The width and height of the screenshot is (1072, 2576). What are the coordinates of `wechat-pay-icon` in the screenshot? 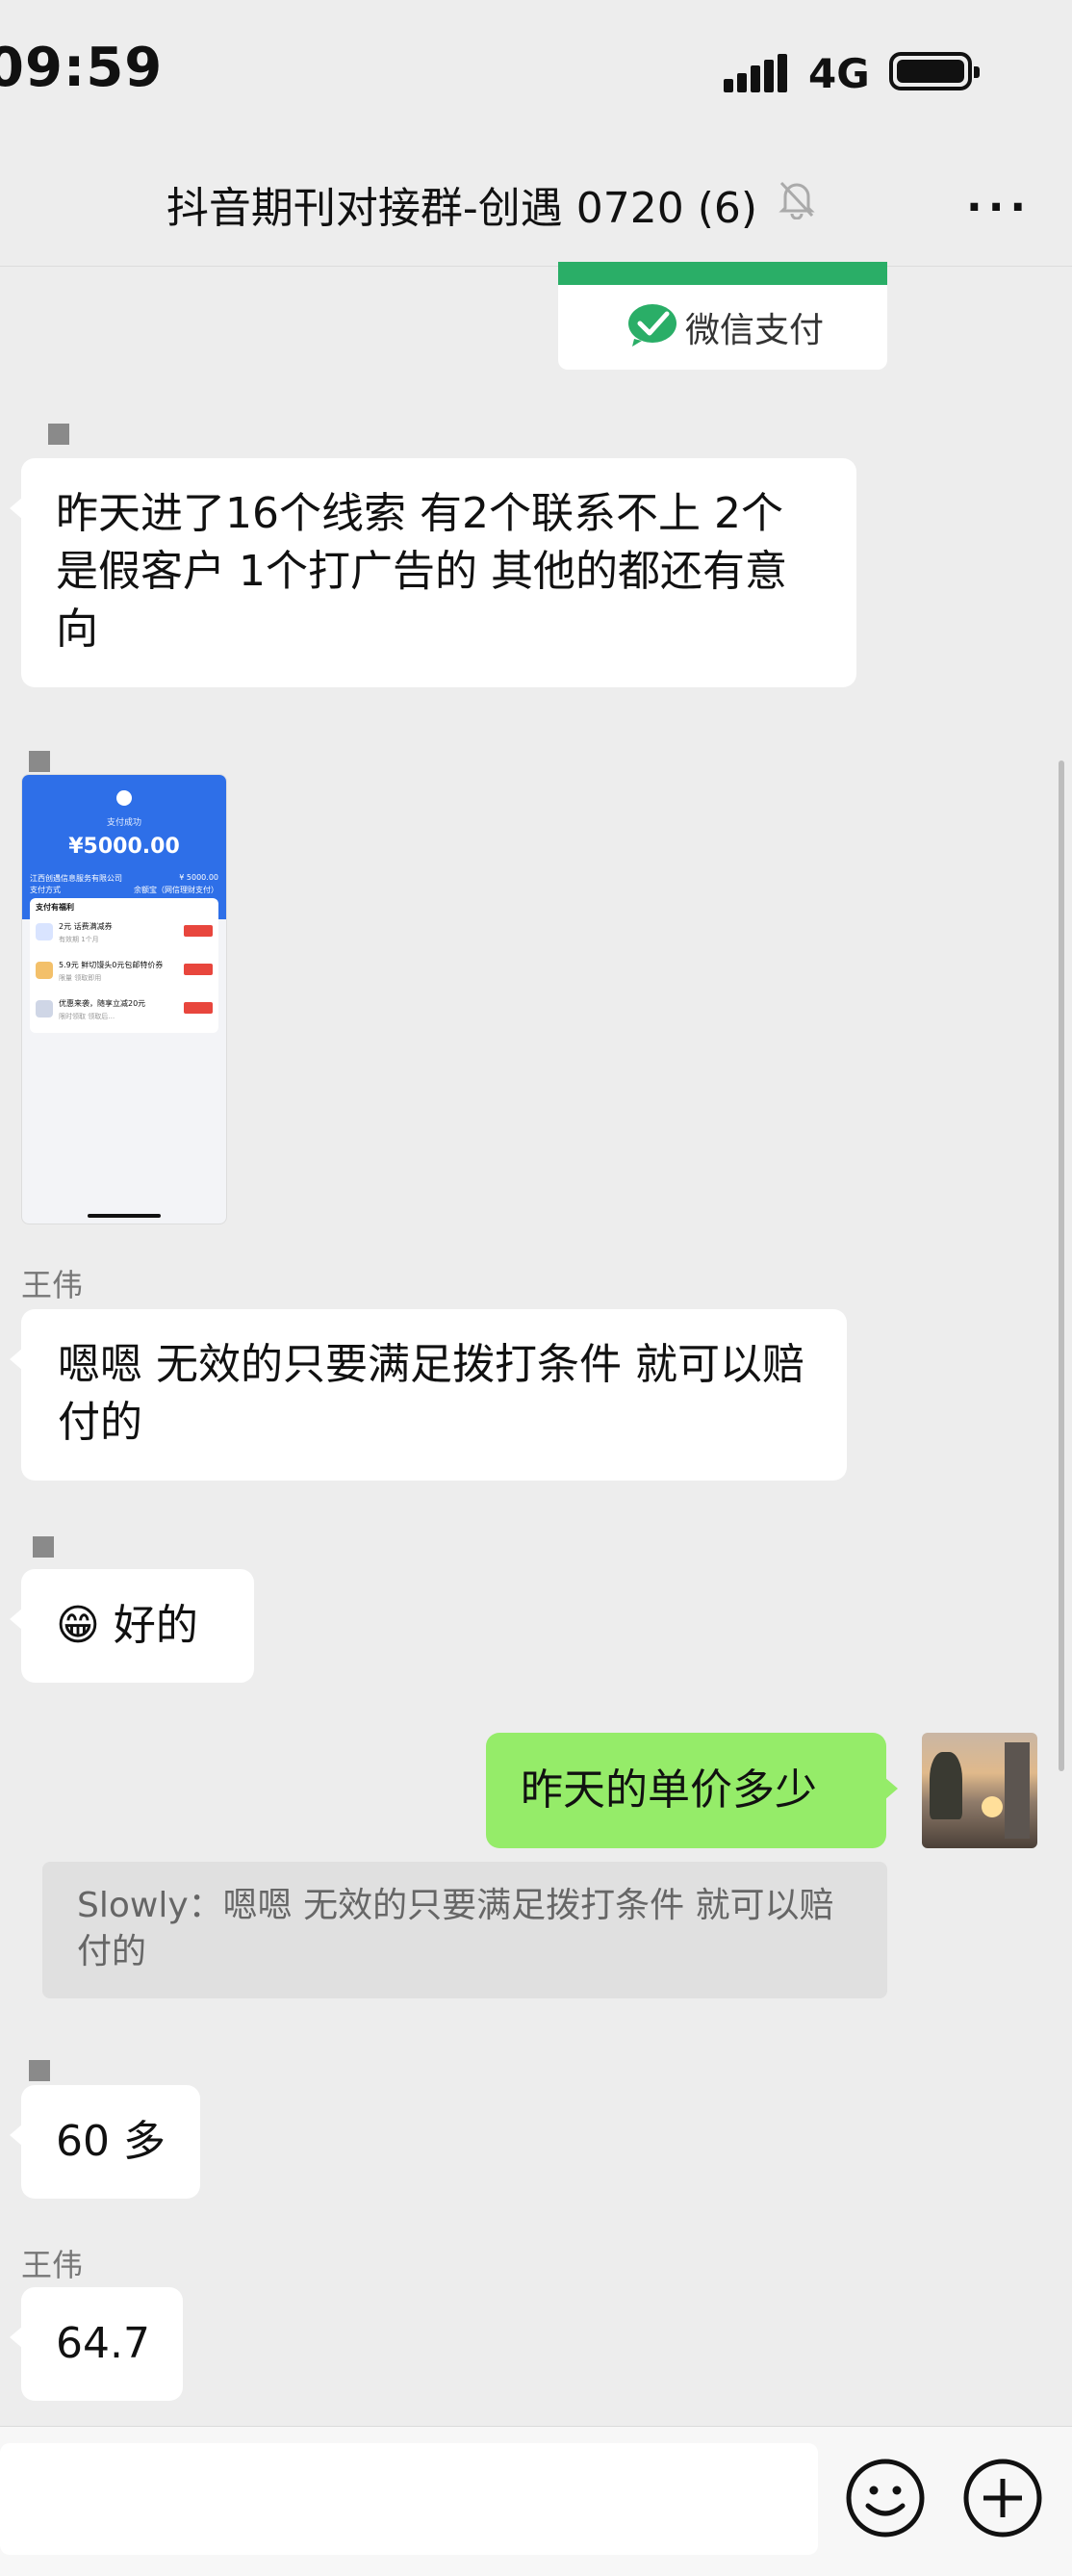 It's located at (652, 326).